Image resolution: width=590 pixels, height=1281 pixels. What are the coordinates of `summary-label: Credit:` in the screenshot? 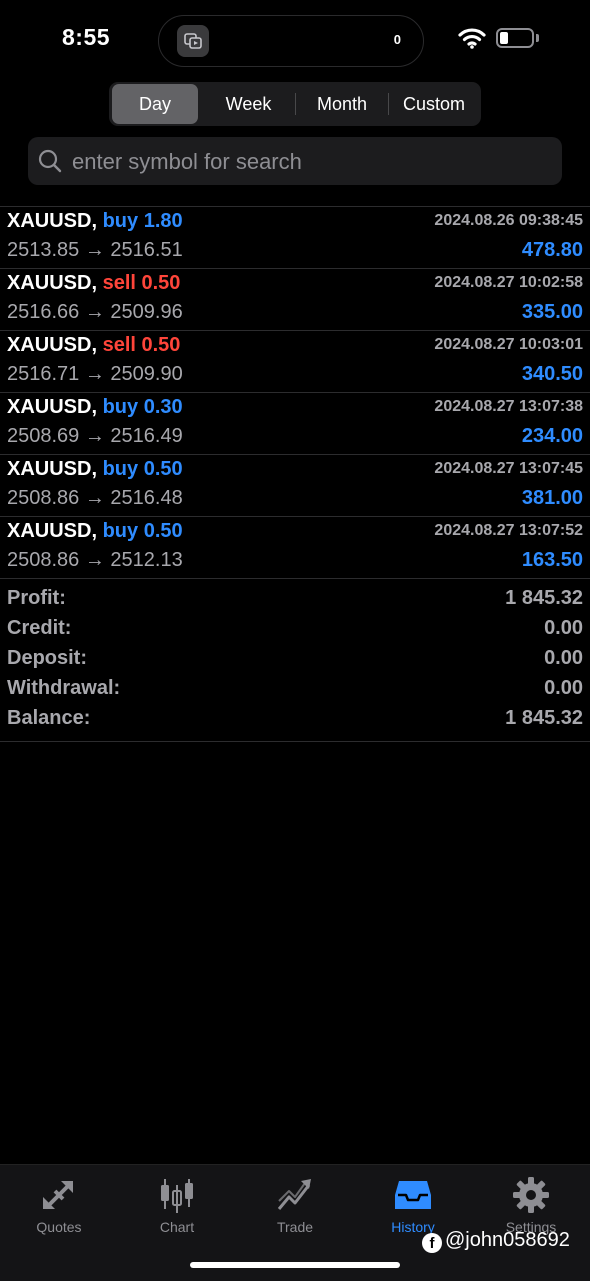 It's located at (39, 628).